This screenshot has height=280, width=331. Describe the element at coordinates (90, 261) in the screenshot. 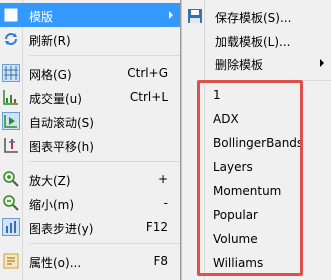

I see `menu-item-properties: 属性(o)... F8` at that location.